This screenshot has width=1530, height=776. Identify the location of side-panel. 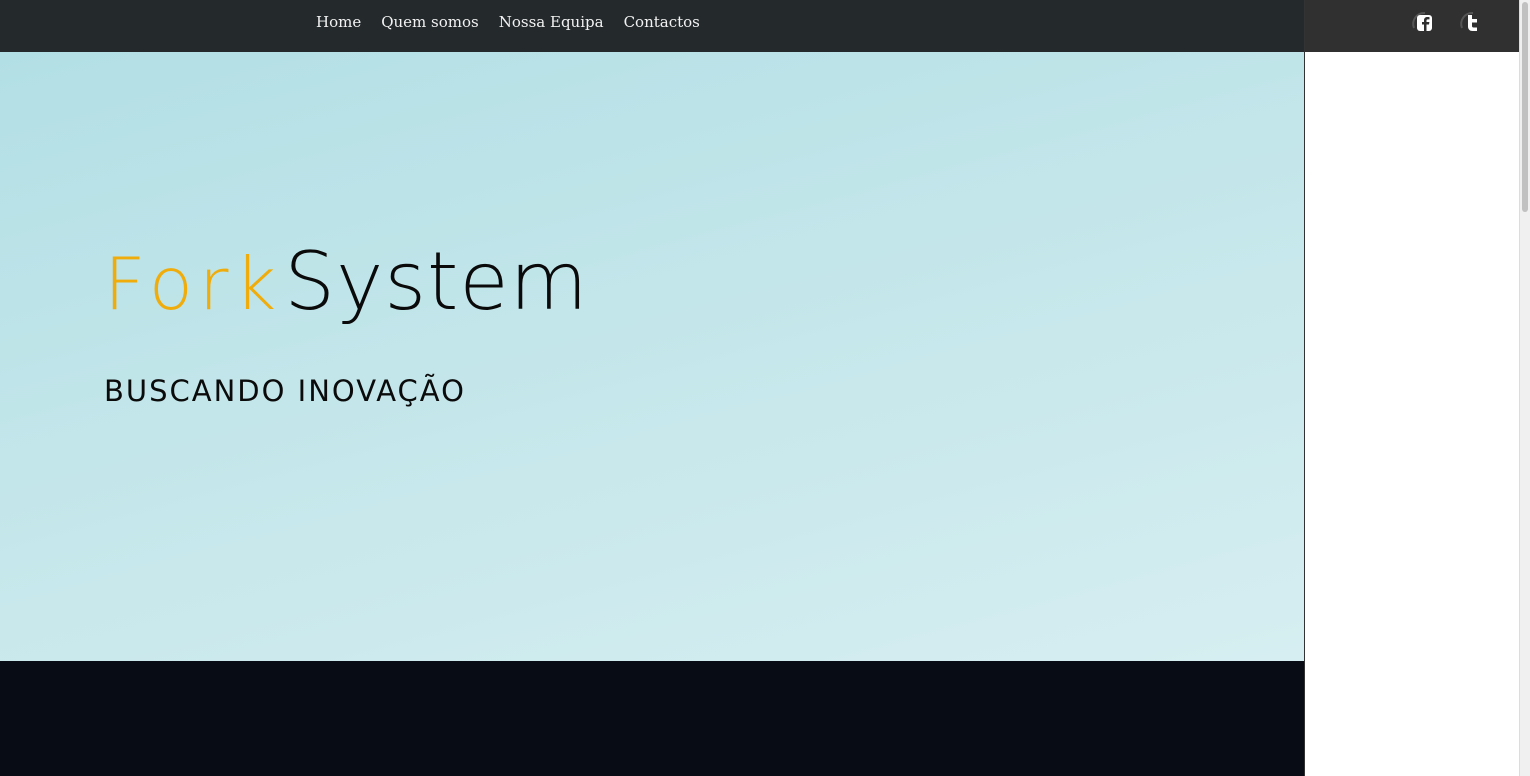
(1411, 388).